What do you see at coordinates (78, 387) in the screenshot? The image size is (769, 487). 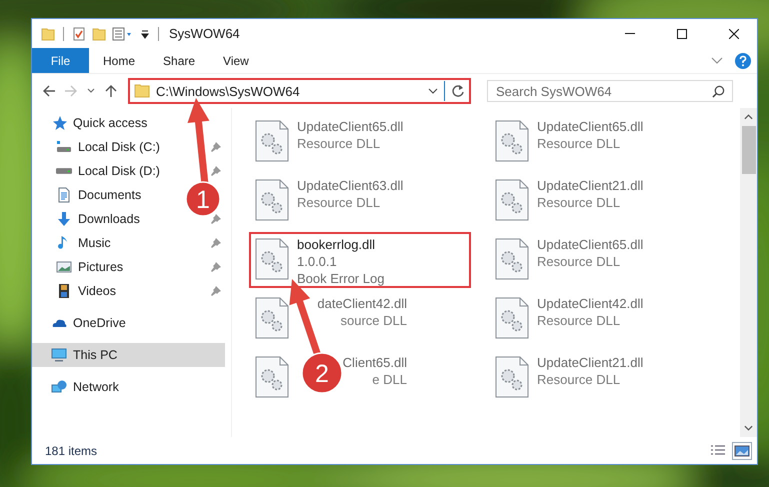 I see `sidebar-item: Network` at bounding box center [78, 387].